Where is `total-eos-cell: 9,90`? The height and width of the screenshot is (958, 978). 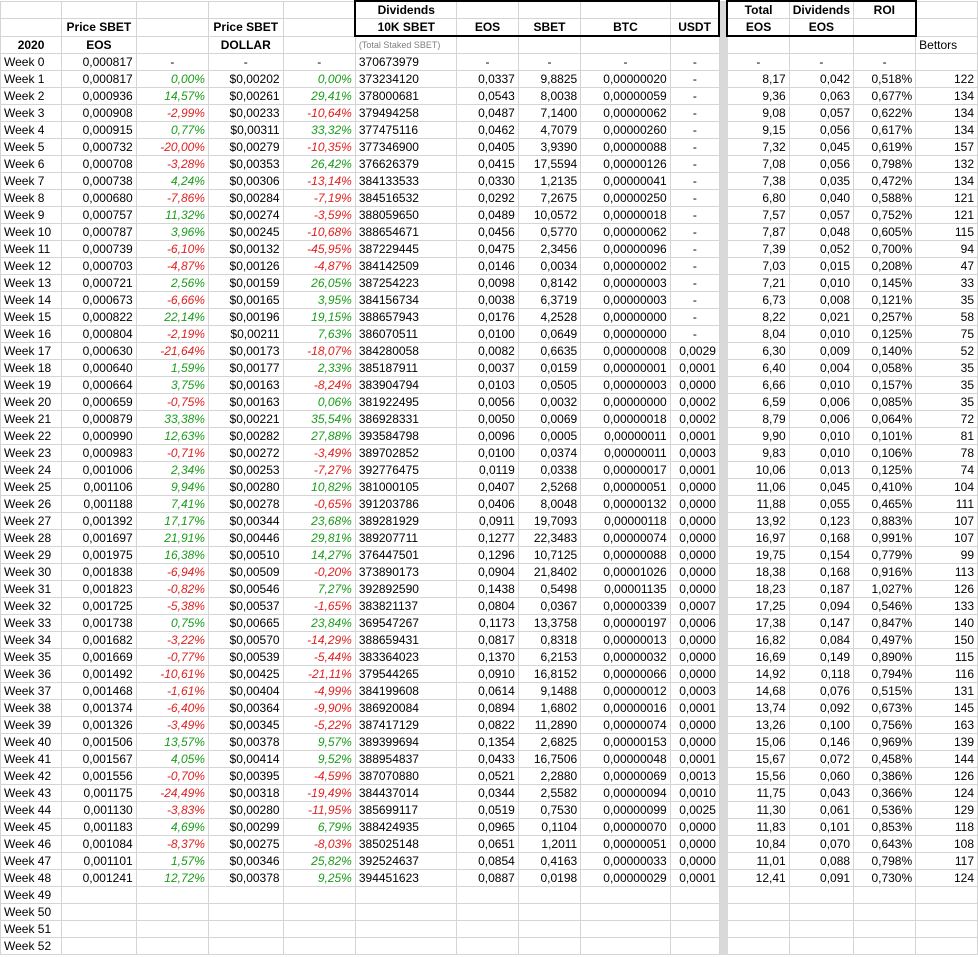
total-eos-cell: 9,90 is located at coordinates (758, 436).